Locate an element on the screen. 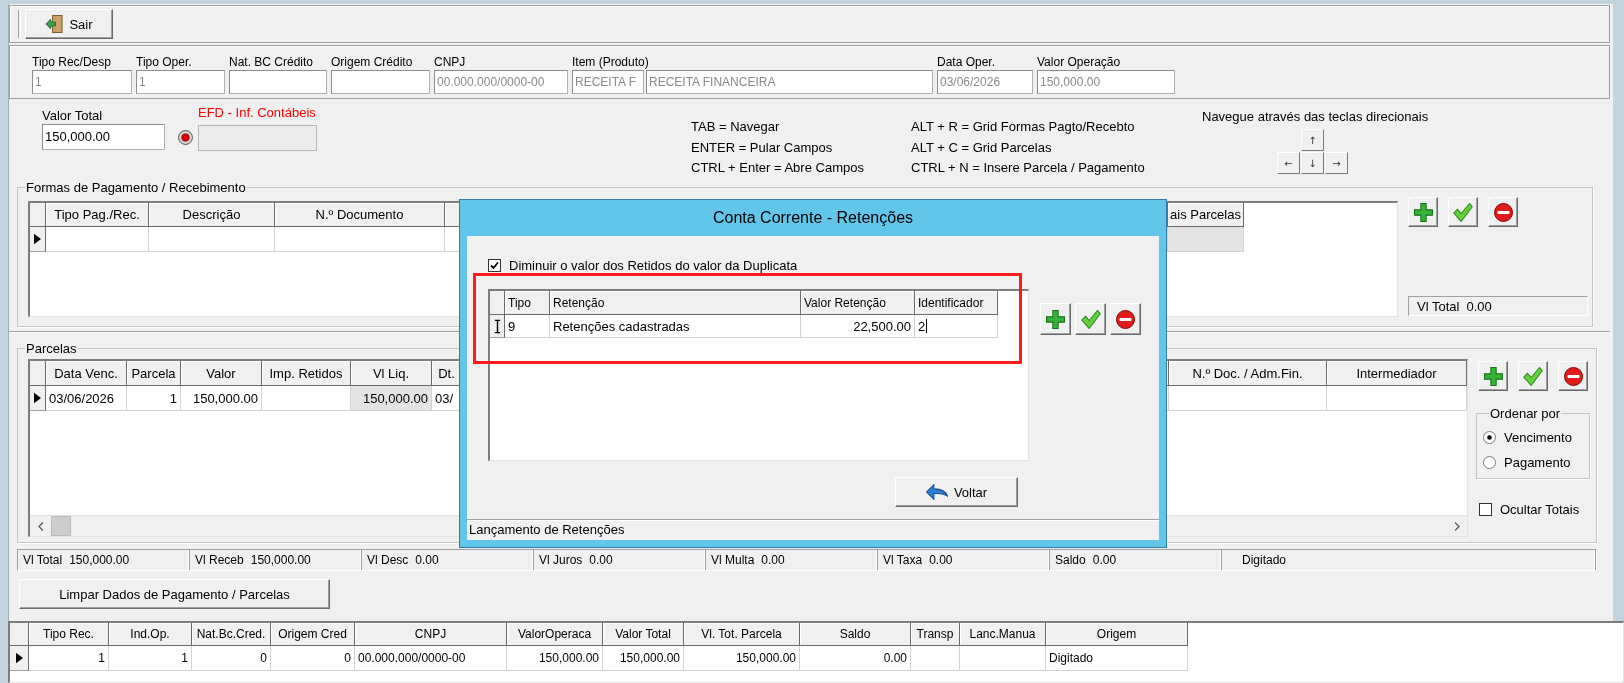  column-header: ValorOperaca is located at coordinates (555, 634).